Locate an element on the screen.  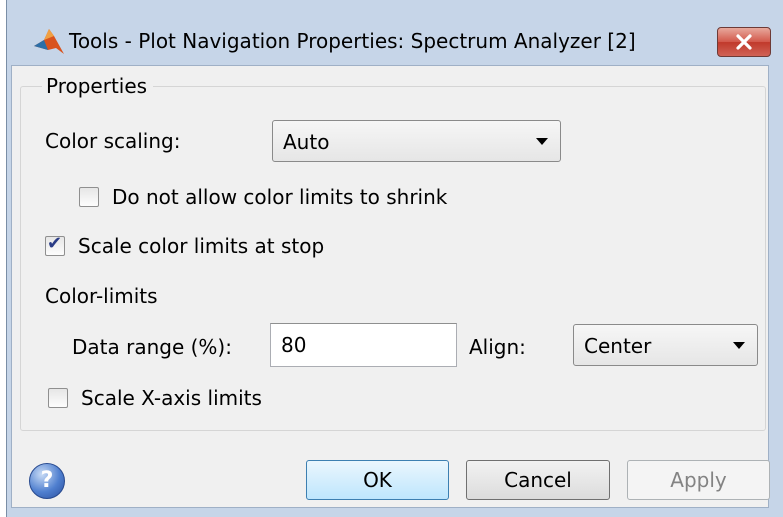
data-range-label: Data range (%): is located at coordinates (152, 347).